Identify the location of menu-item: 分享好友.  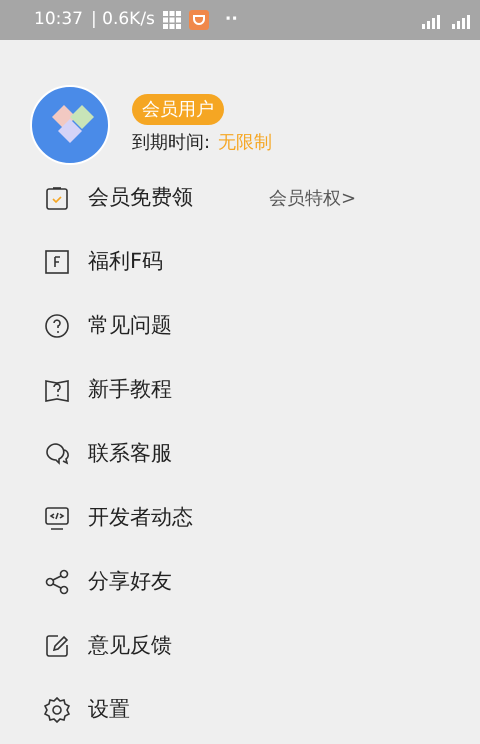
(240, 582).